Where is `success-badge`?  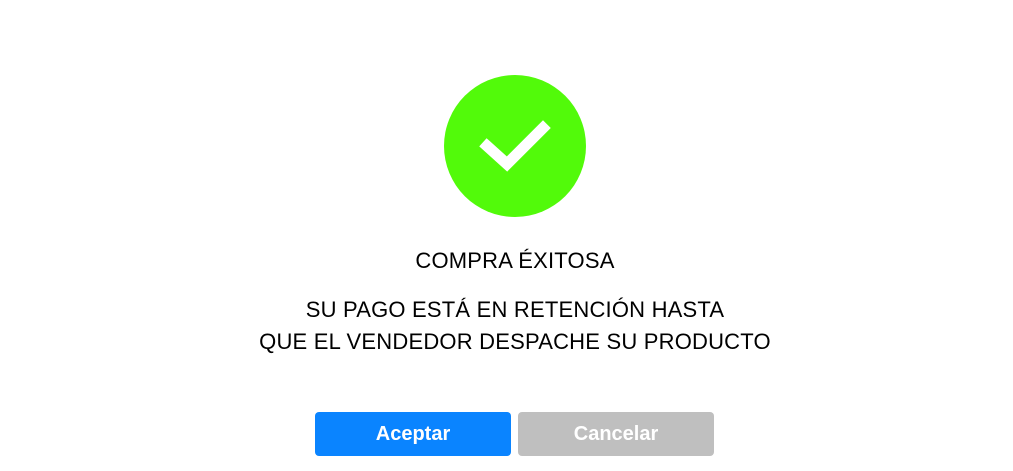 success-badge is located at coordinates (515, 146).